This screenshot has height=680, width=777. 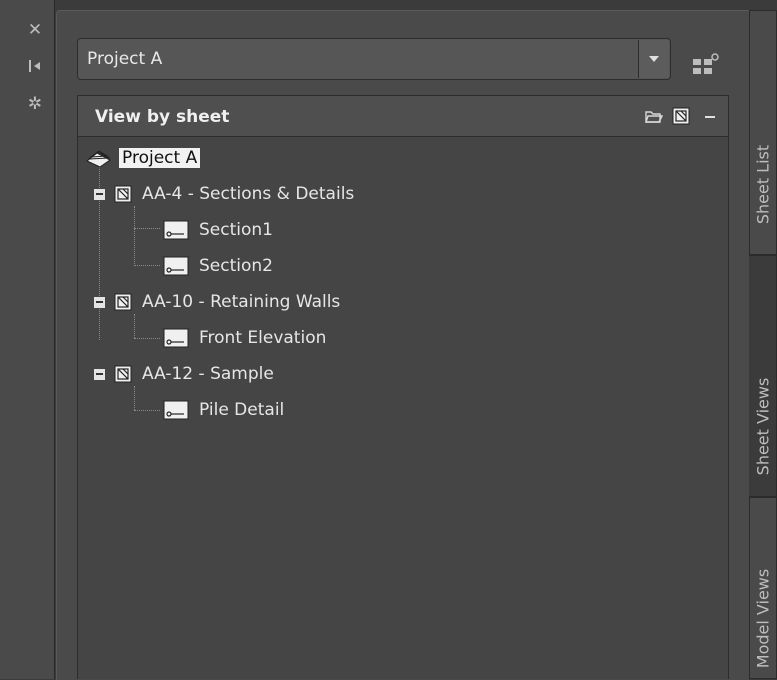 What do you see at coordinates (763, 618) in the screenshot?
I see `tab-model-views-label: Model Views` at bounding box center [763, 618].